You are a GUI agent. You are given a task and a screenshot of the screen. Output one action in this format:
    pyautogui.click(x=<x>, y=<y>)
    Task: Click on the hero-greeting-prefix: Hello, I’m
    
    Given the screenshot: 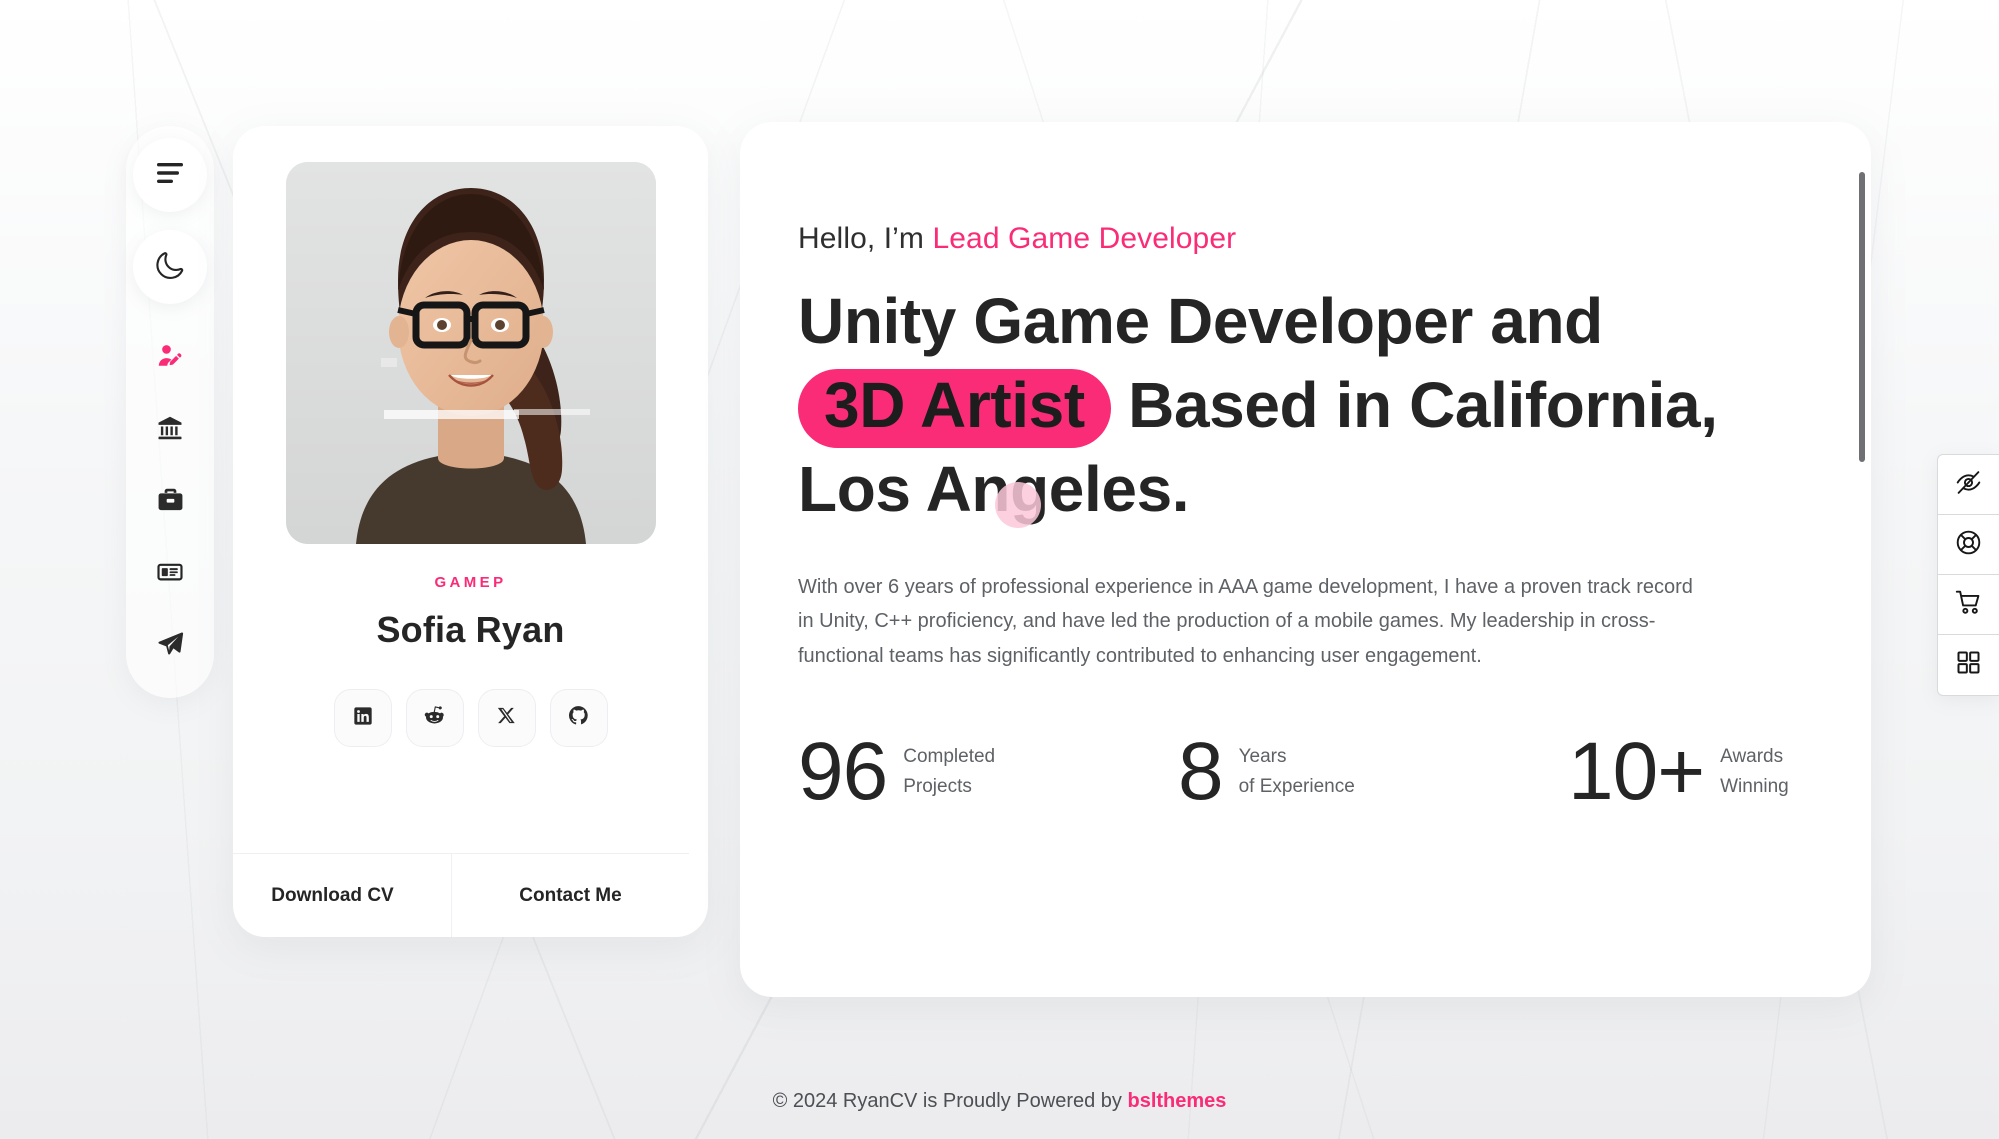 What is the action you would take?
    pyautogui.click(x=865, y=238)
    